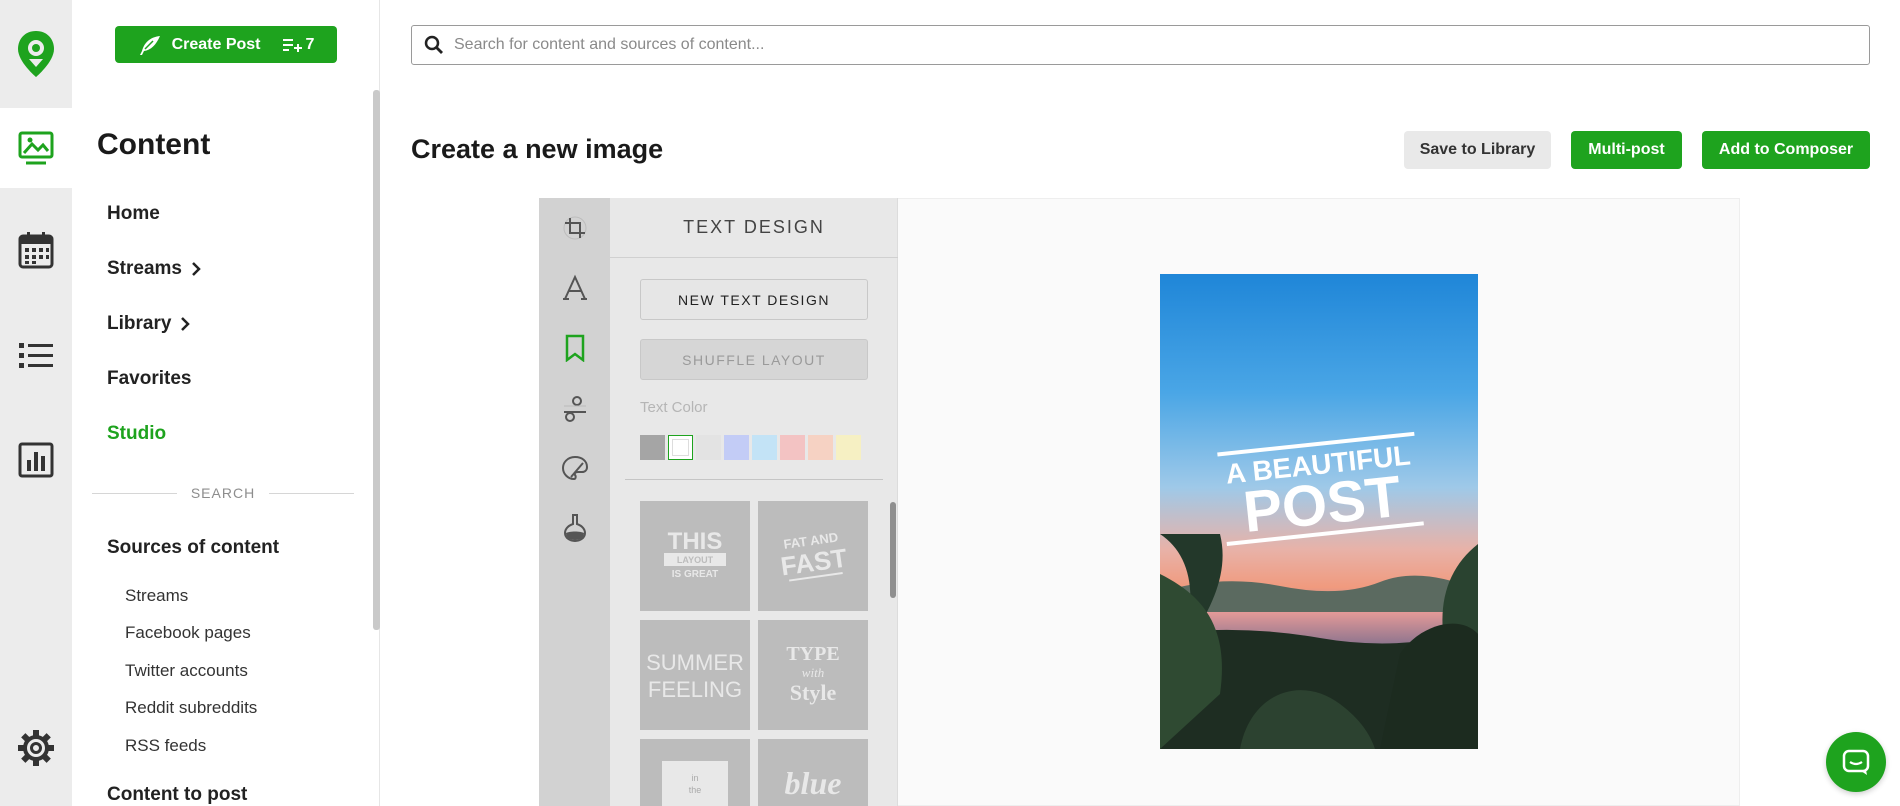 This screenshot has width=1900, height=806. I want to click on layout-thumbnail: blue, so click(813, 772).